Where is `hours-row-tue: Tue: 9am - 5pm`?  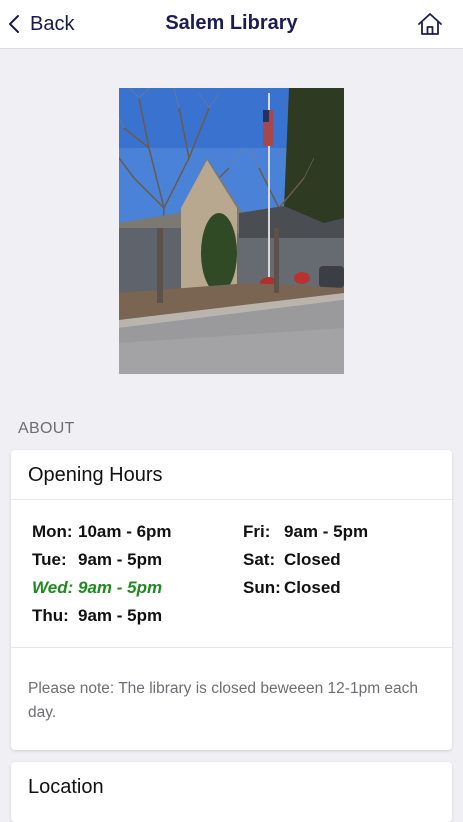 hours-row-tue: Tue: 9am - 5pm is located at coordinates (97, 560).